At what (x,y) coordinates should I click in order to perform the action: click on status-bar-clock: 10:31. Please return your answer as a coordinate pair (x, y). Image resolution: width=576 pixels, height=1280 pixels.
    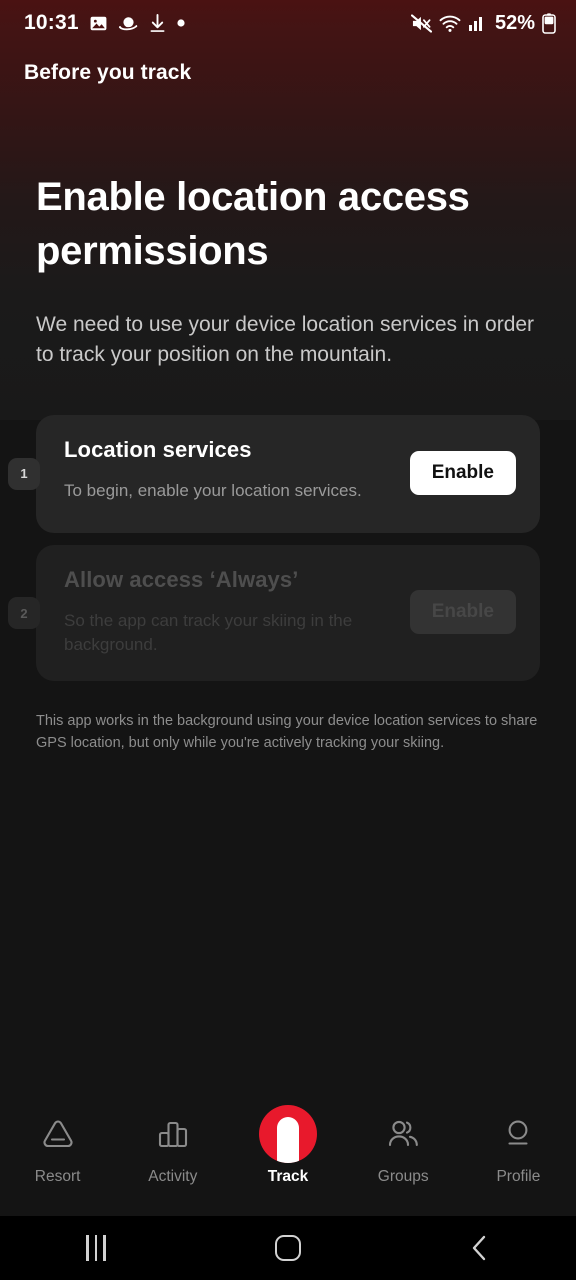
    Looking at the image, I should click on (51, 22).